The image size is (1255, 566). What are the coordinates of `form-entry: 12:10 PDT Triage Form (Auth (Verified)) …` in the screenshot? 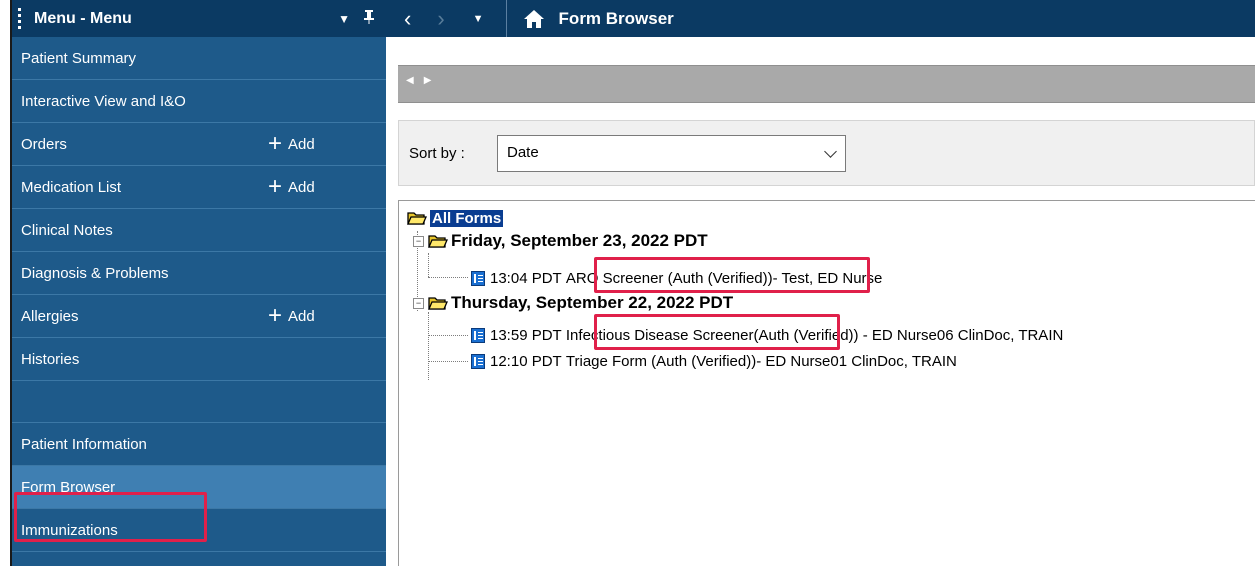 It's located at (714, 361).